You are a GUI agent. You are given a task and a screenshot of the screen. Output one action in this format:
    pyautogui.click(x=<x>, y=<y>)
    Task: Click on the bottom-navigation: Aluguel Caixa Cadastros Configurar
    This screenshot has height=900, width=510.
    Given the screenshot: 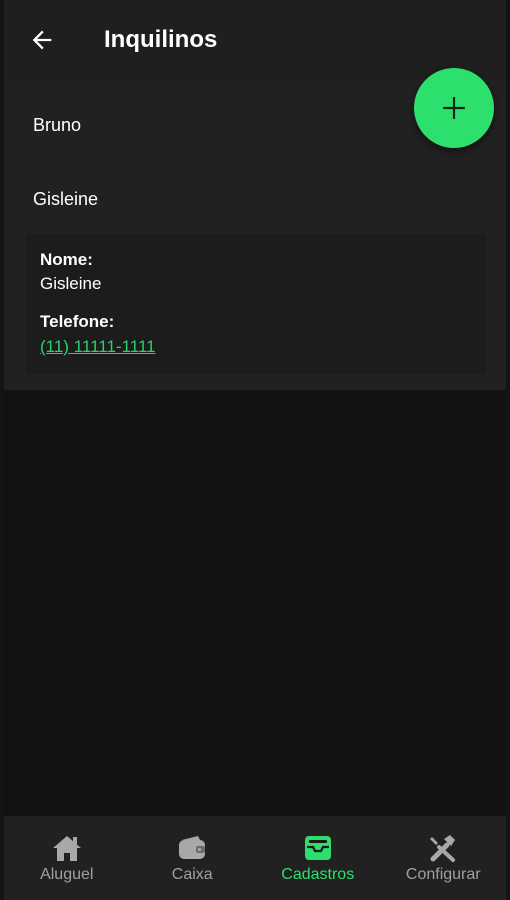 What is the action you would take?
    pyautogui.click(x=255, y=858)
    